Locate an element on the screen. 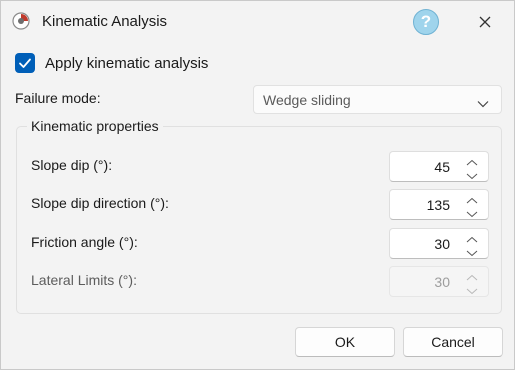  close-icon is located at coordinates (485, 22).